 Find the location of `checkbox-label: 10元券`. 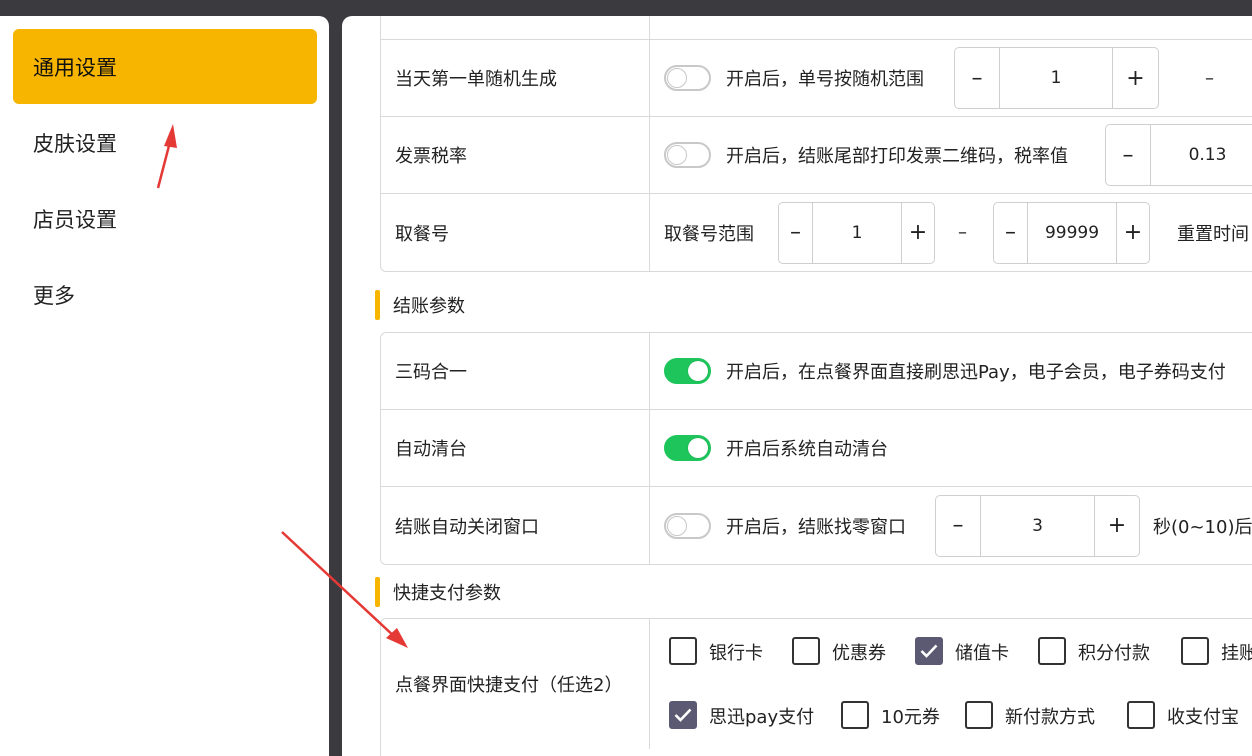

checkbox-label: 10元券 is located at coordinates (910, 717).